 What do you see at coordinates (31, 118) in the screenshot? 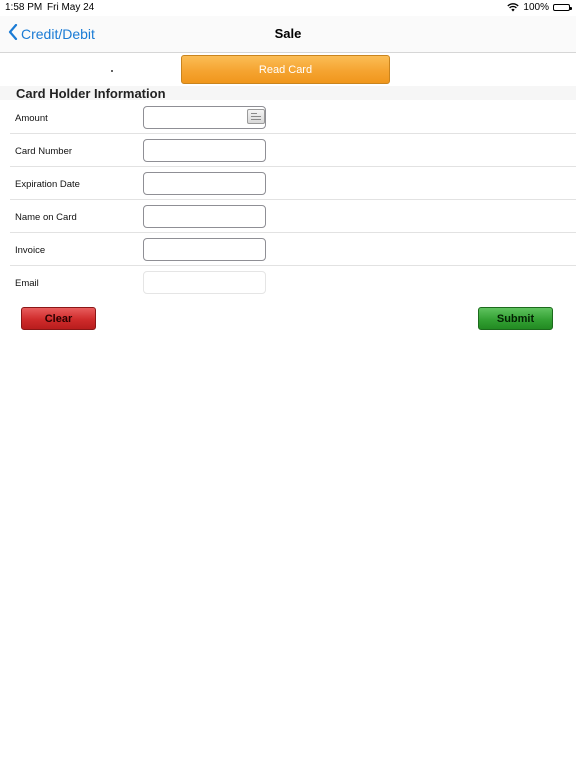
I see `amount-label: Amount` at bounding box center [31, 118].